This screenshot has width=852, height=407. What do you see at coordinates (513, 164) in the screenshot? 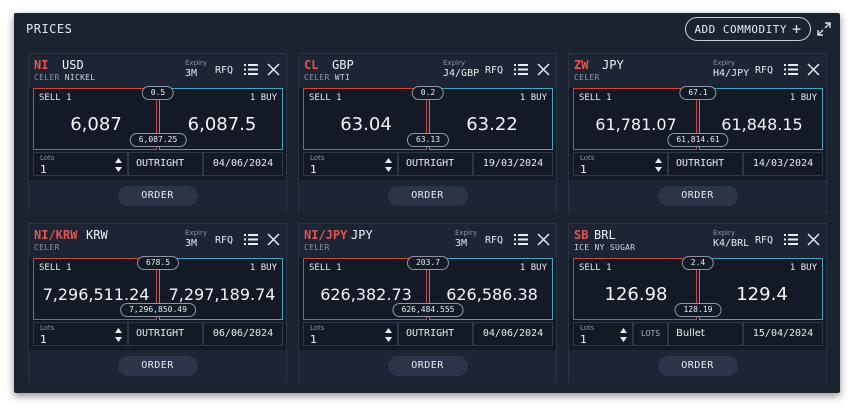
I see `date-field: 19/03/2024` at bounding box center [513, 164].